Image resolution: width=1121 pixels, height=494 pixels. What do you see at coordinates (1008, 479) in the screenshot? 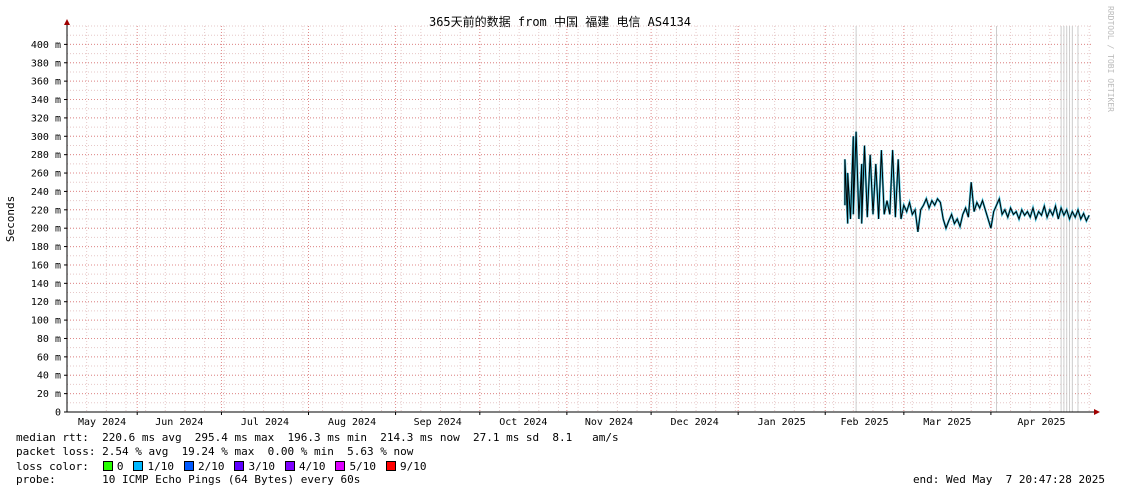
I see `end-time: end: Wed May 7 20:47:28 2025` at bounding box center [1008, 479].